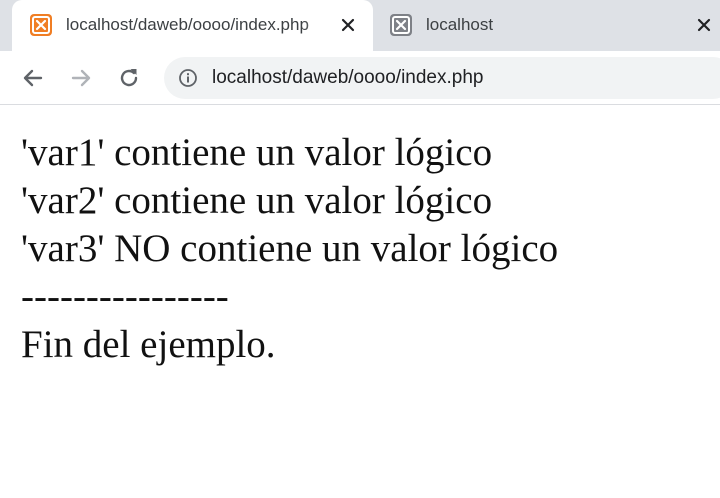 Image resolution: width=720 pixels, height=498 pixels. What do you see at coordinates (81, 78) in the screenshot?
I see `arrow-right-icon` at bounding box center [81, 78].